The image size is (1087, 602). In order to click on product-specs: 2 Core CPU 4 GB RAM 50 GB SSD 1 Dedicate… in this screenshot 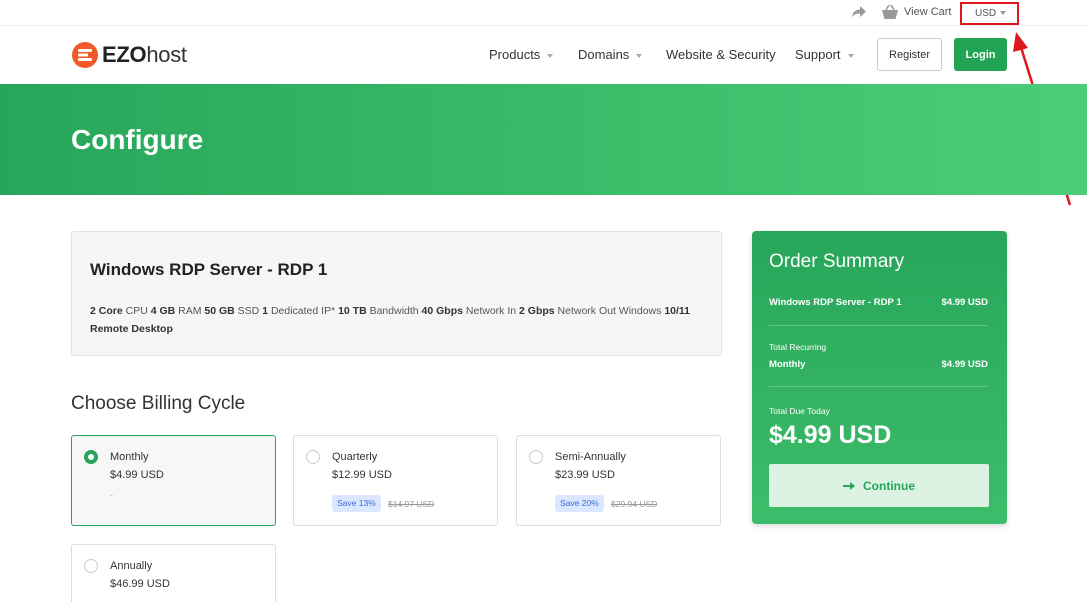, I will do `click(395, 320)`.